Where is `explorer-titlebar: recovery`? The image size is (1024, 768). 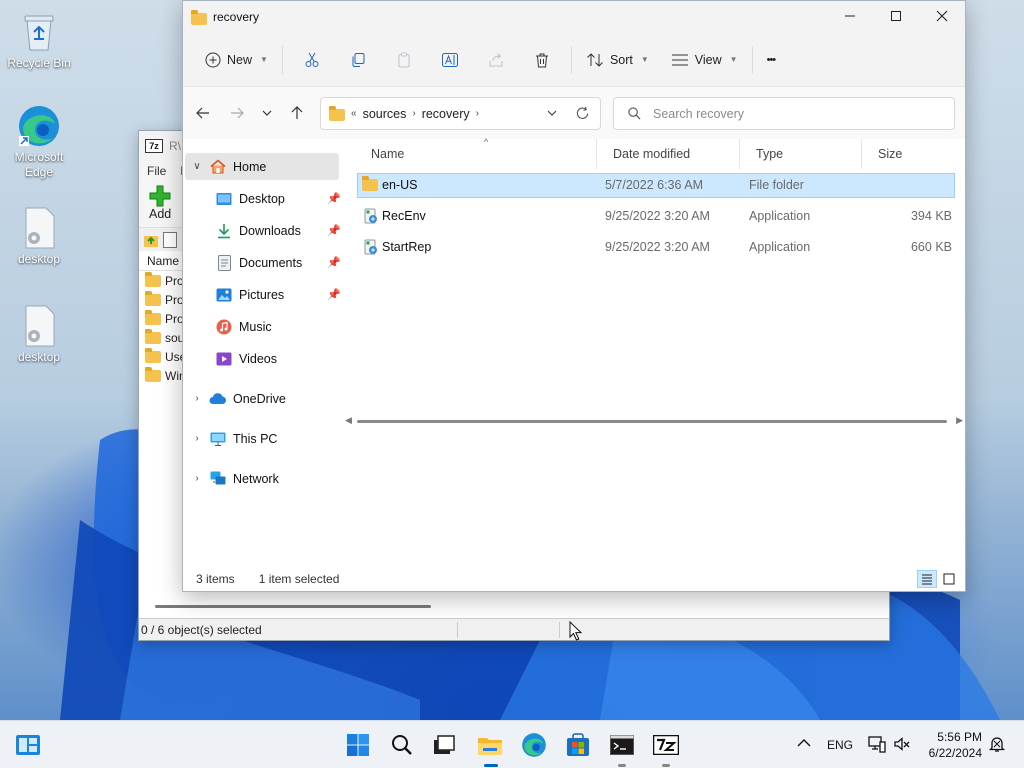
explorer-titlebar: recovery is located at coordinates (574, 17).